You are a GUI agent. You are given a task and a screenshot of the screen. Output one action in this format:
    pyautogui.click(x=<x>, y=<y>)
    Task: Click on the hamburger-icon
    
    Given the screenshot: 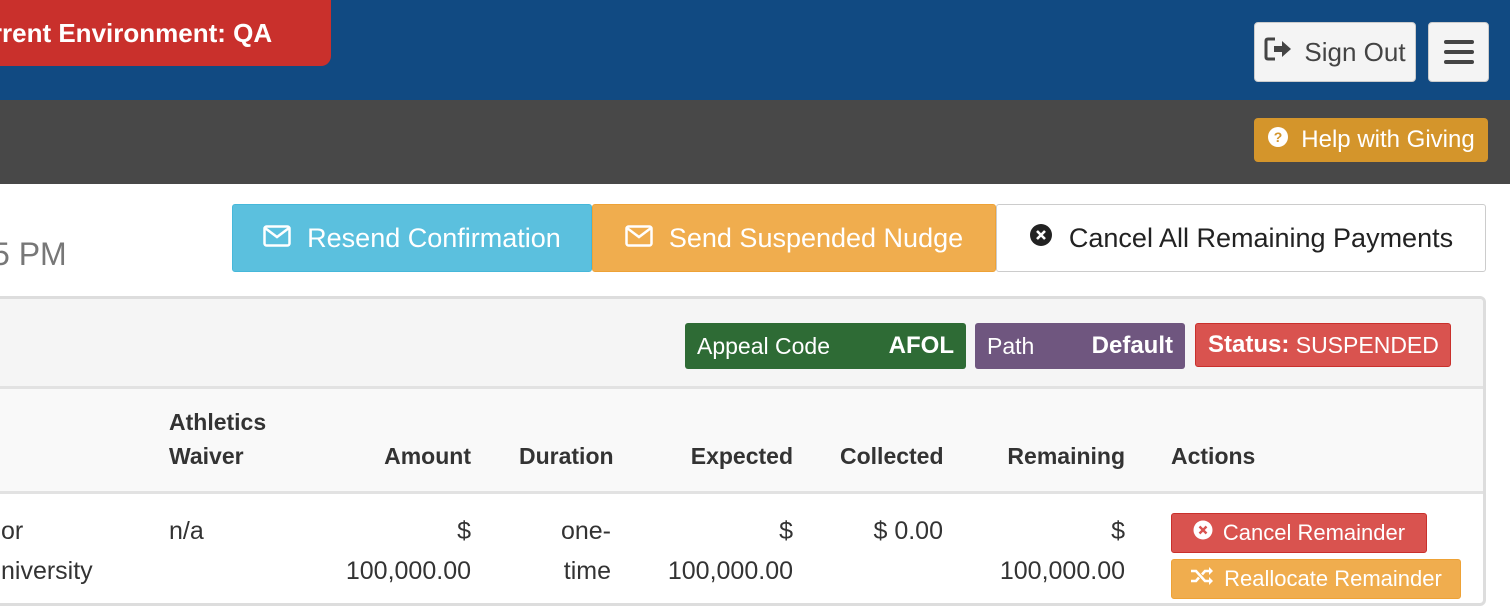 What is the action you would take?
    pyautogui.click(x=1458, y=52)
    